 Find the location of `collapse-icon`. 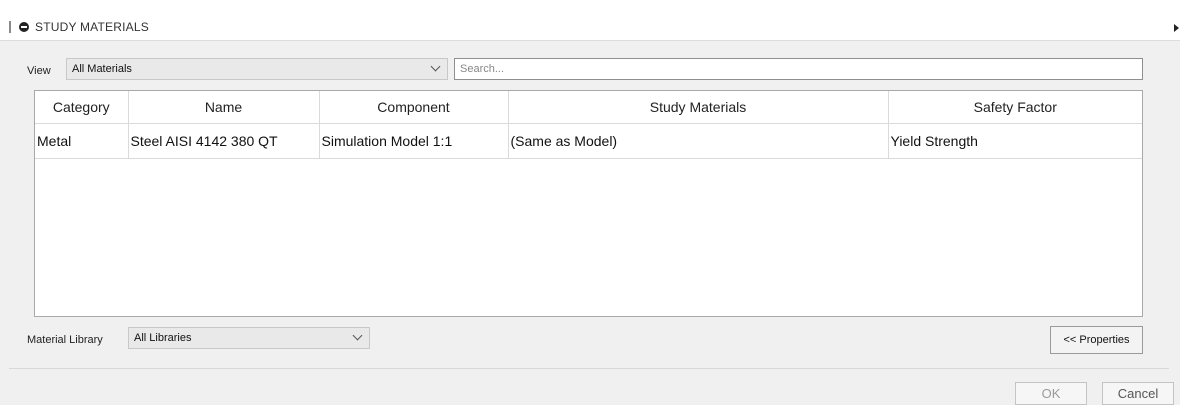

collapse-icon is located at coordinates (24, 27).